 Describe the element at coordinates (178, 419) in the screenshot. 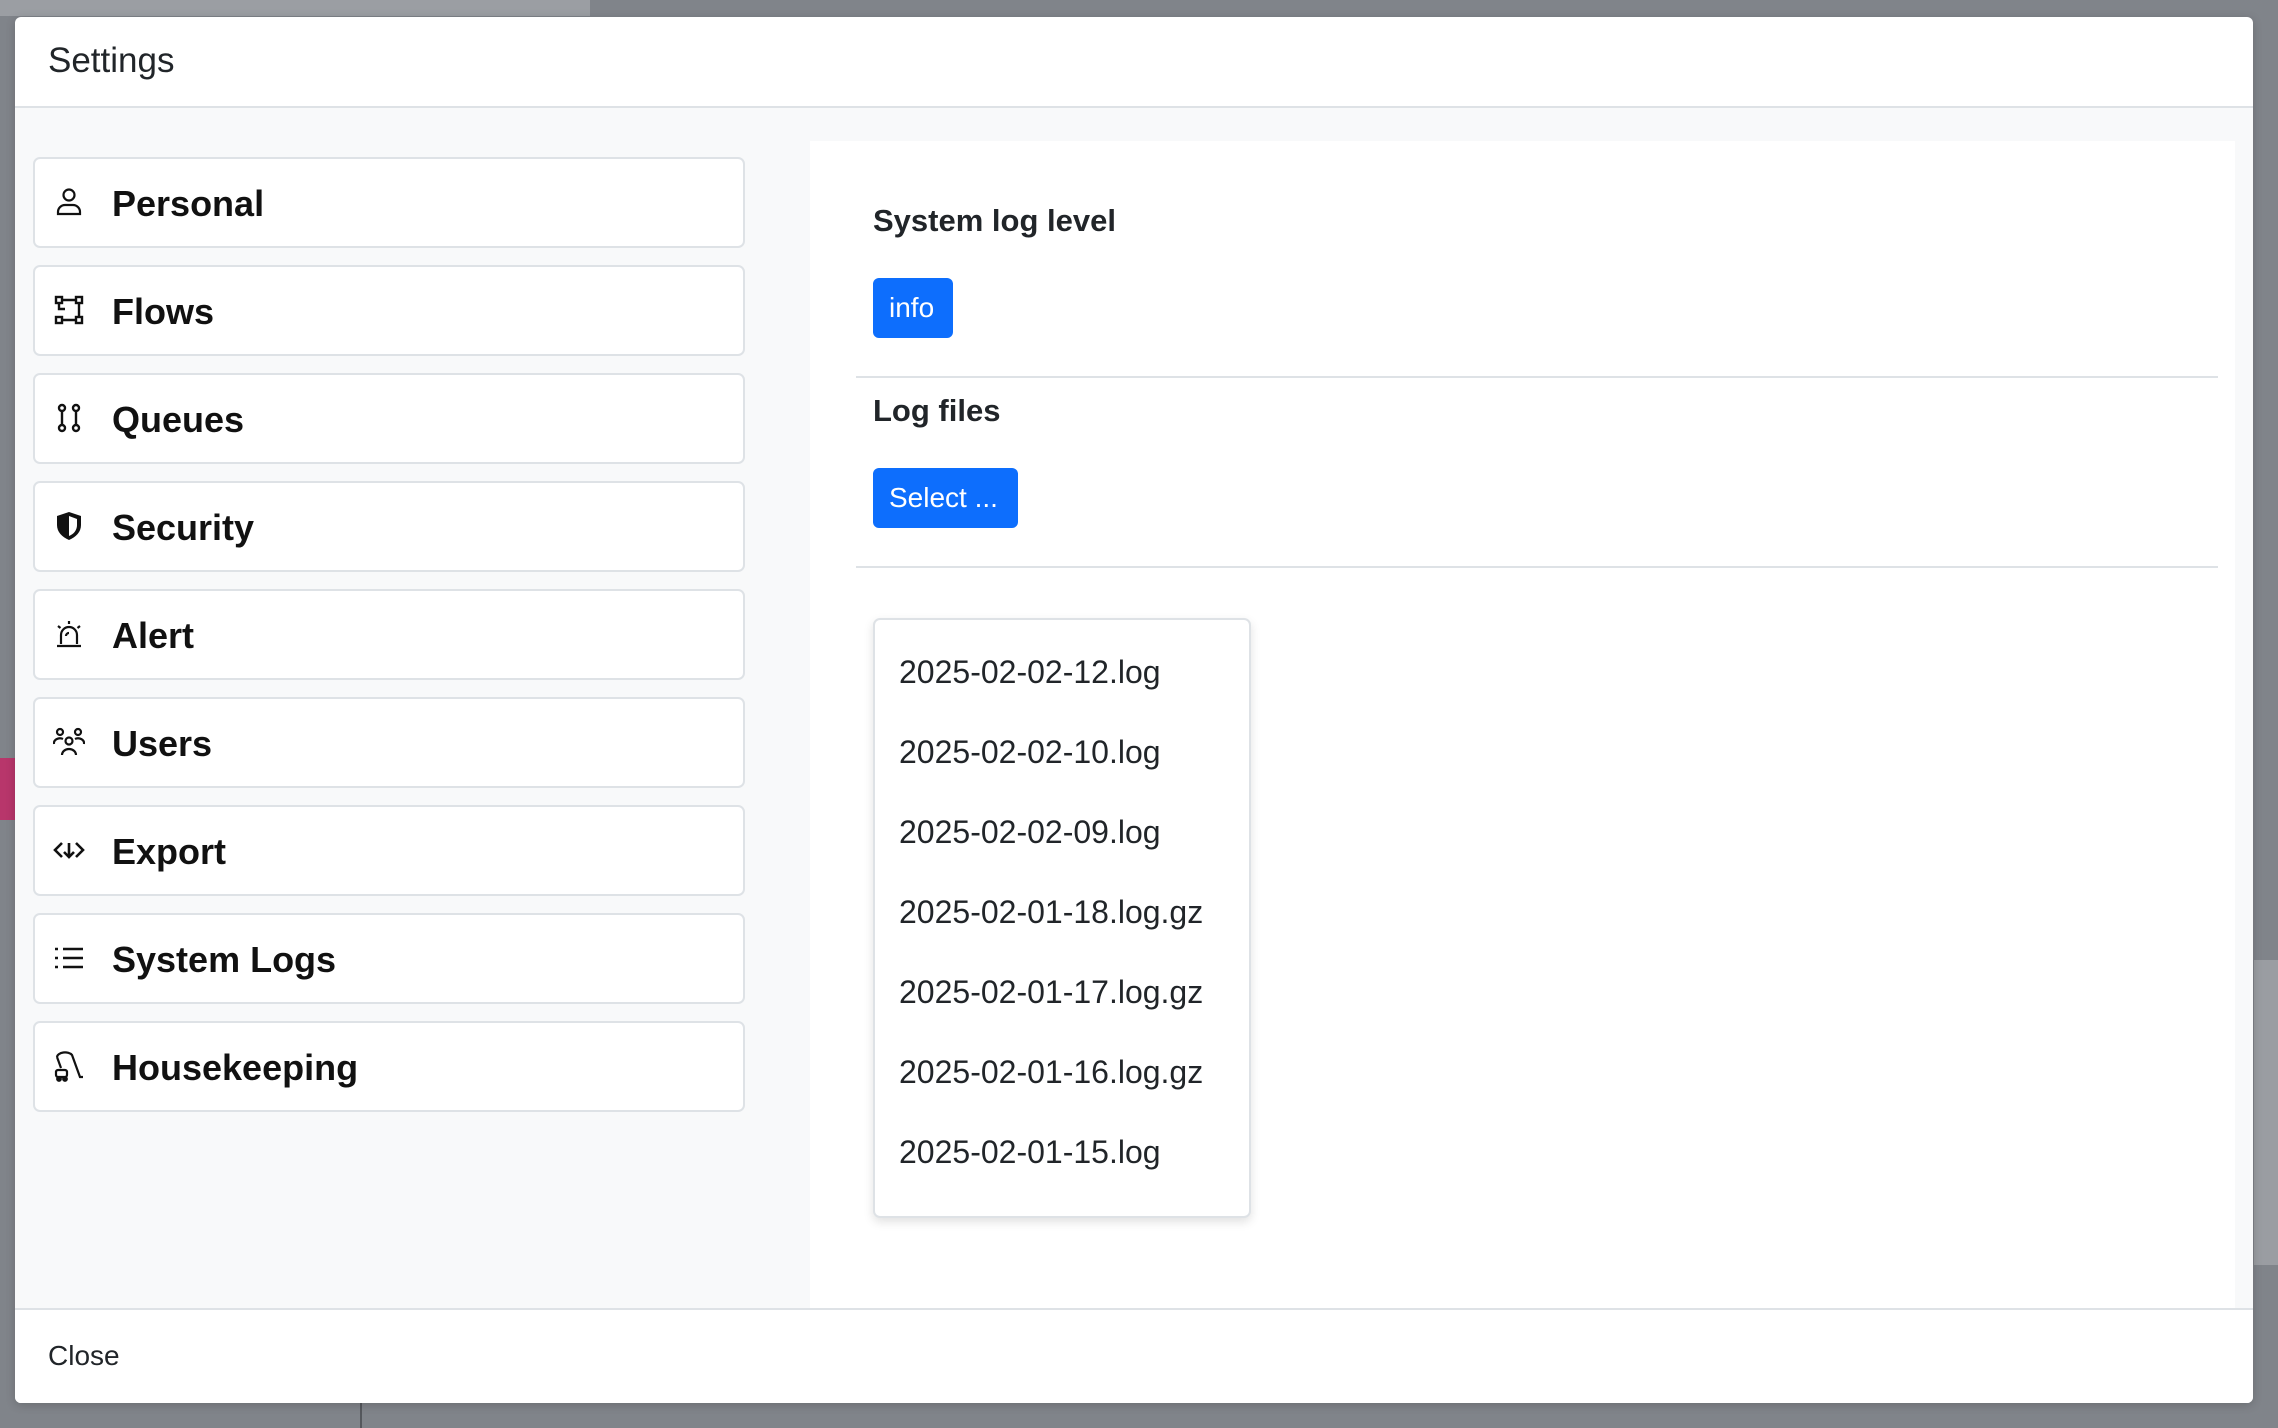

I see `sidebar-item-label: Queues` at that location.